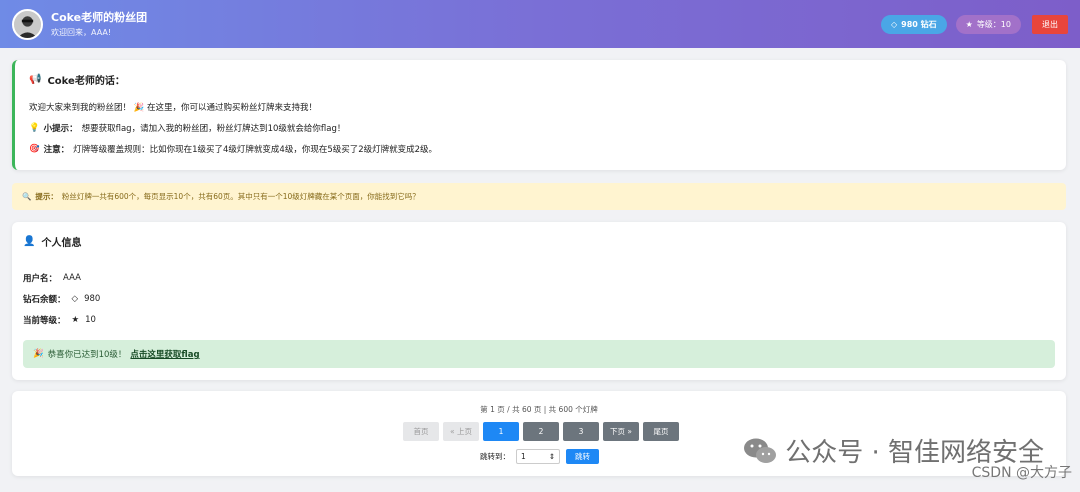 This screenshot has height=492, width=1080. I want to click on top-header: Coke老师的粉丝团 欢迎回来，AAA! ◇ 980 钻石 ★ 等级：10 退出, so click(540, 24).